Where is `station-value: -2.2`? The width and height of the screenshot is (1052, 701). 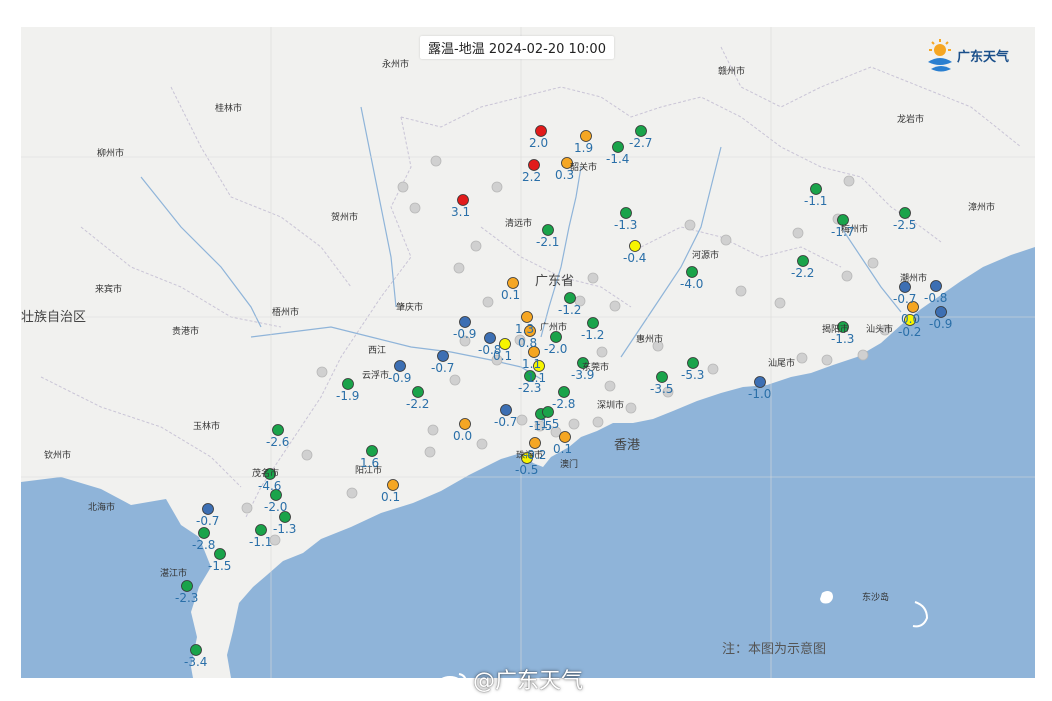 station-value: -2.2 is located at coordinates (803, 273).